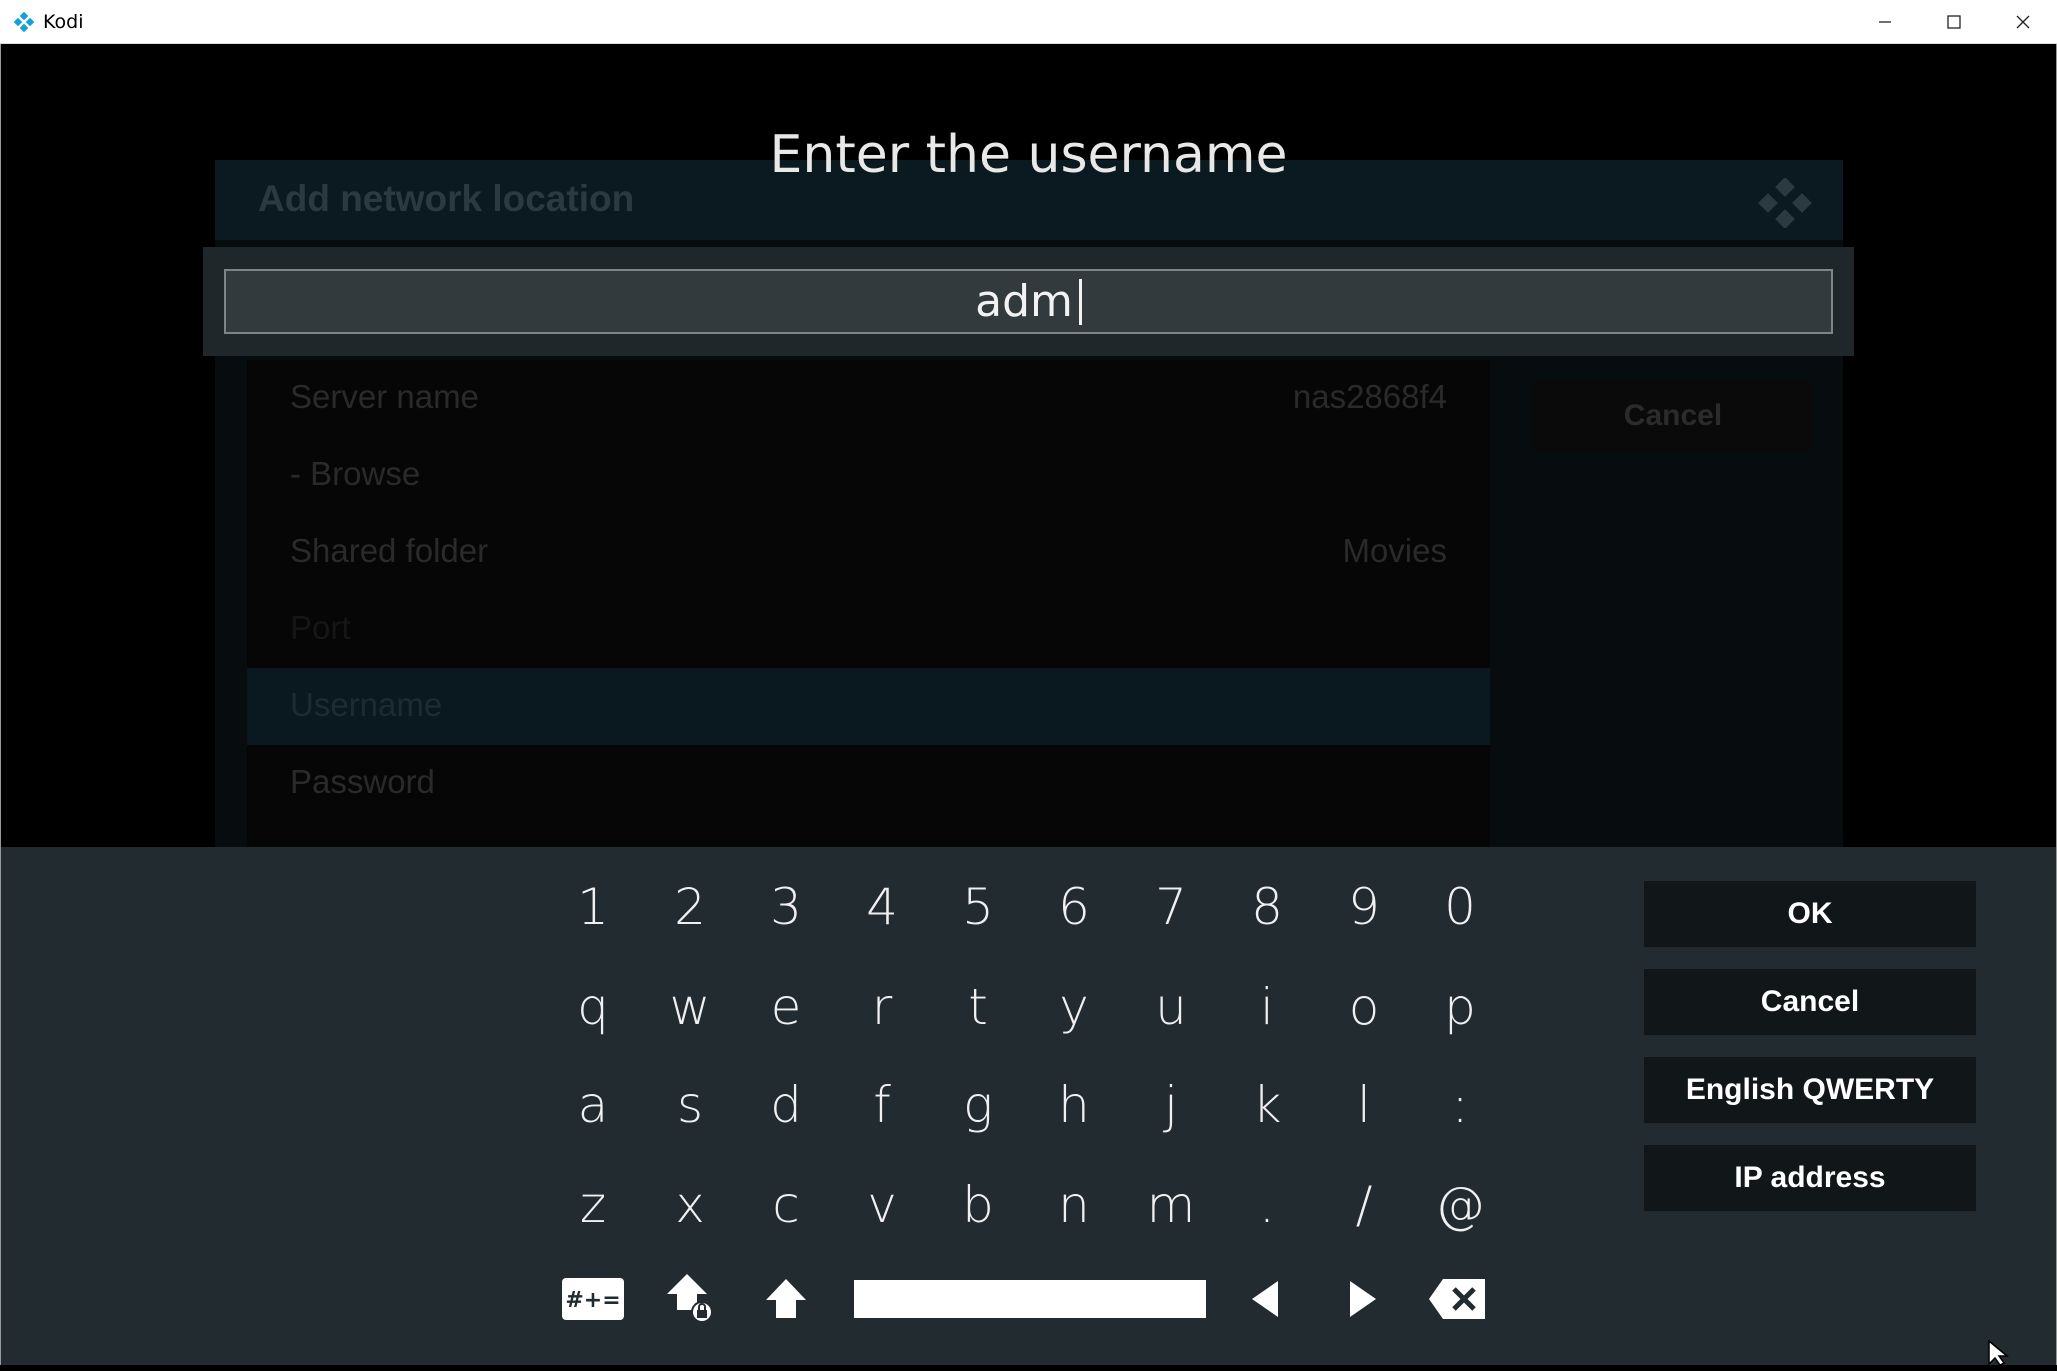 This screenshot has height=1371, width=2057. What do you see at coordinates (882, 1105) in the screenshot?
I see `key-2-3: f` at bounding box center [882, 1105].